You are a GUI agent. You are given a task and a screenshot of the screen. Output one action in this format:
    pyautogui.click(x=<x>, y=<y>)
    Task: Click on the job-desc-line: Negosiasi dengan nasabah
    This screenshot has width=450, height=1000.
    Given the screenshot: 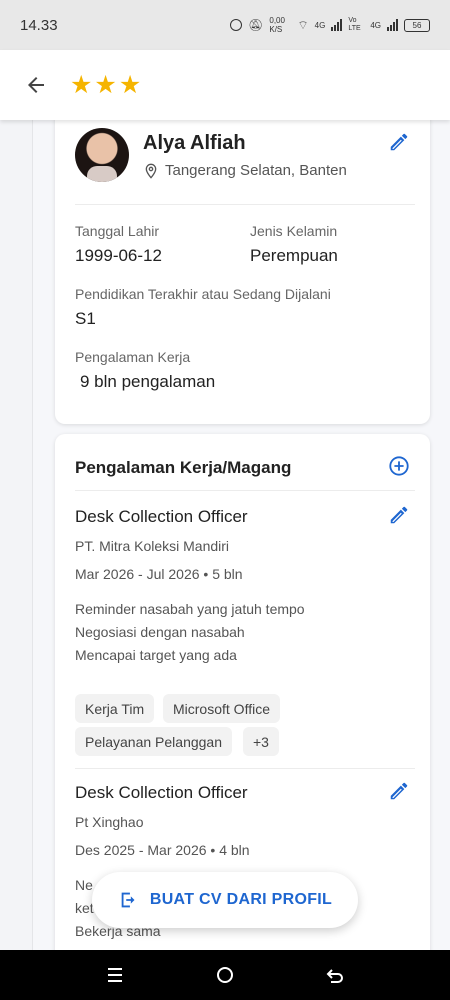 What is the action you would take?
    pyautogui.click(x=160, y=632)
    